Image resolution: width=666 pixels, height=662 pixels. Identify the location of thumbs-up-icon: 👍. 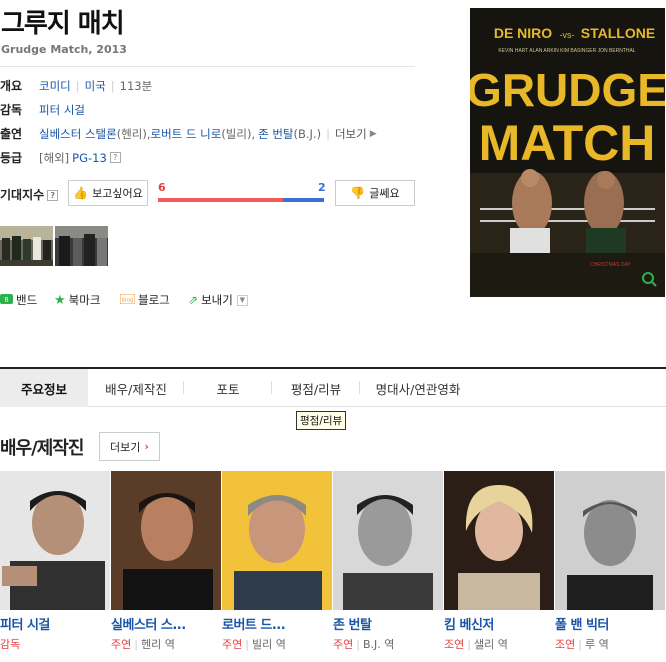
(81, 193).